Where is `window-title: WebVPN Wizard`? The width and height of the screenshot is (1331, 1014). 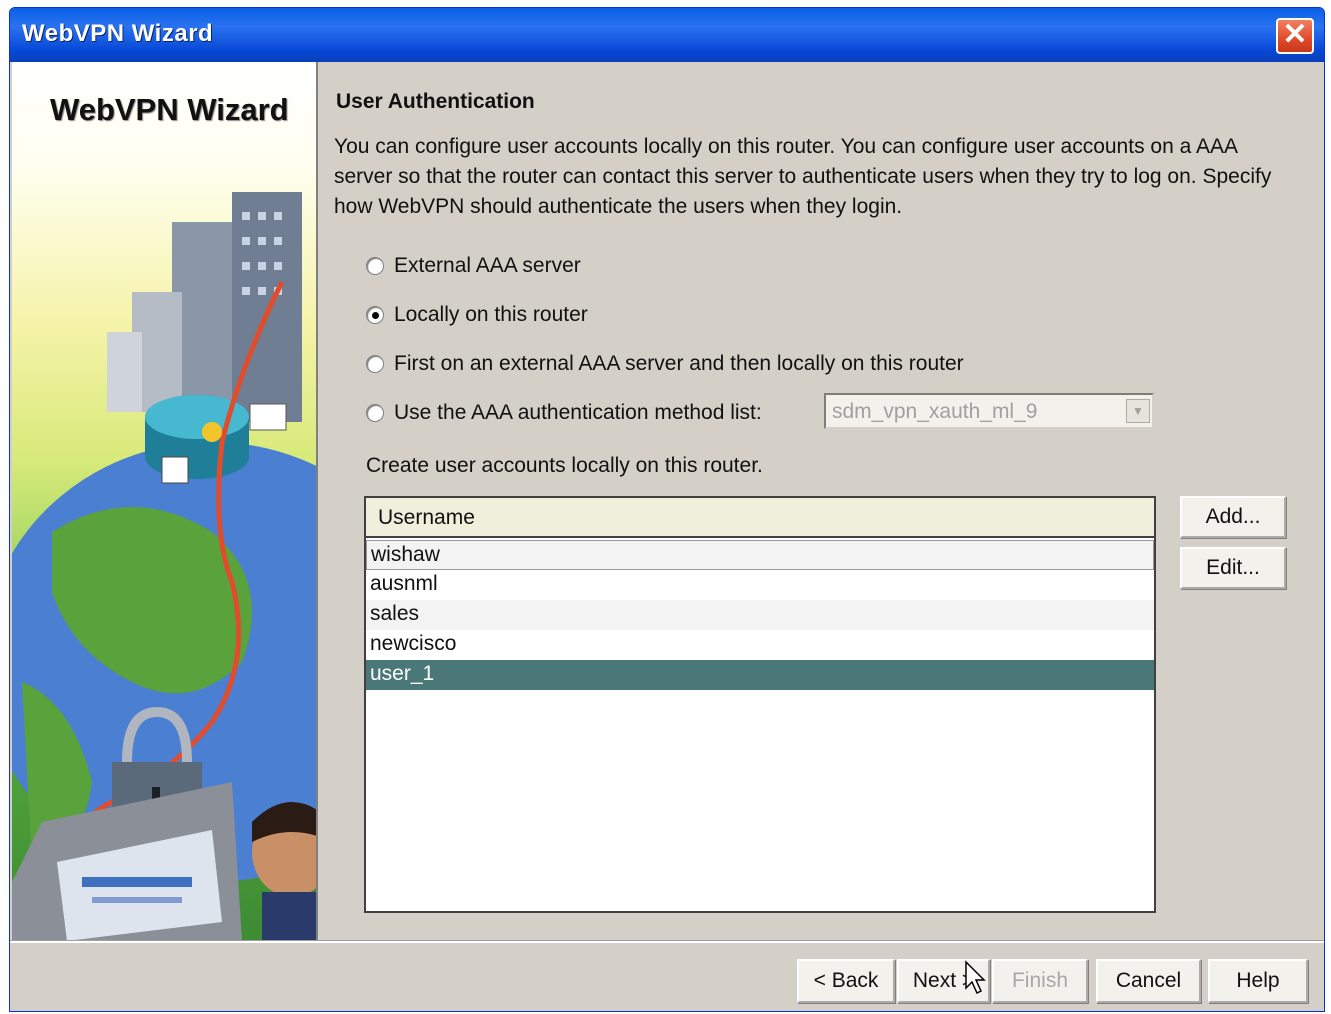 window-title: WebVPN Wizard is located at coordinates (118, 33).